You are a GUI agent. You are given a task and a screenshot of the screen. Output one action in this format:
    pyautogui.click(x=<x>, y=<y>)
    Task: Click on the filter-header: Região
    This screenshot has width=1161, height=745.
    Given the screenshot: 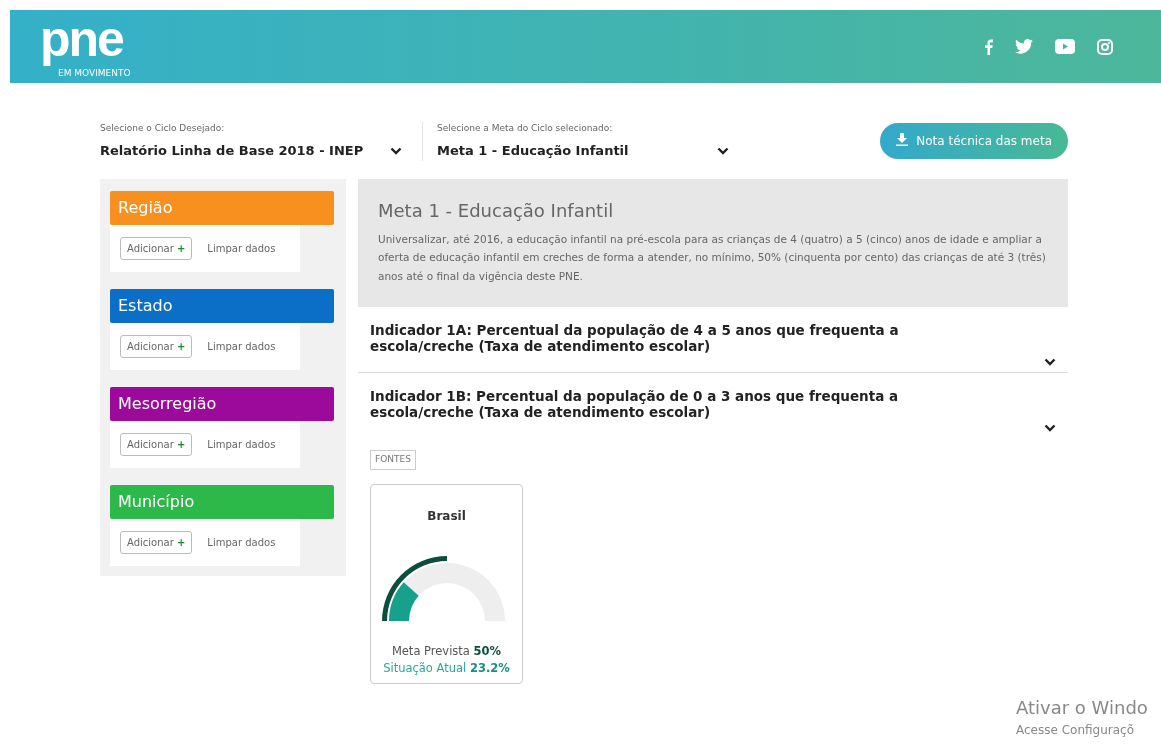 What is the action you would take?
    pyautogui.click(x=222, y=208)
    